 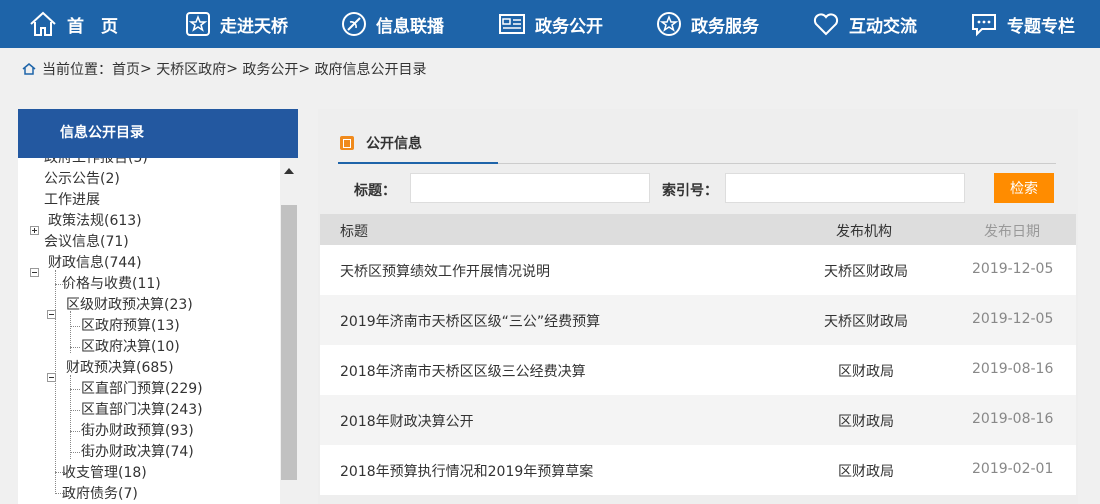 I want to click on nav-item-label: 政务公开, so click(x=569, y=26).